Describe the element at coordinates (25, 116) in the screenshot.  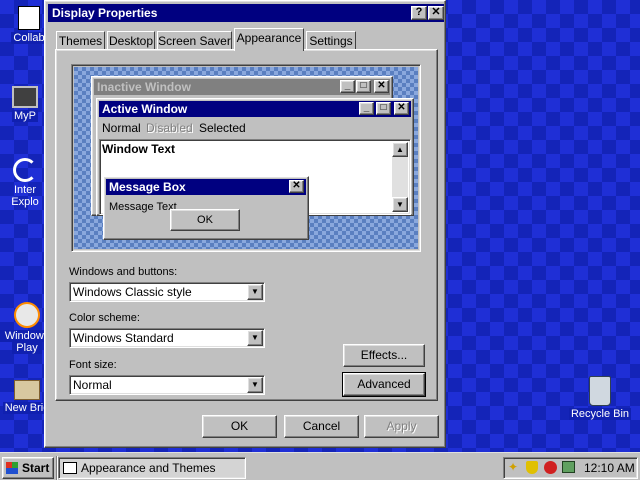
I see `desktop-icon-label: MyP` at that location.